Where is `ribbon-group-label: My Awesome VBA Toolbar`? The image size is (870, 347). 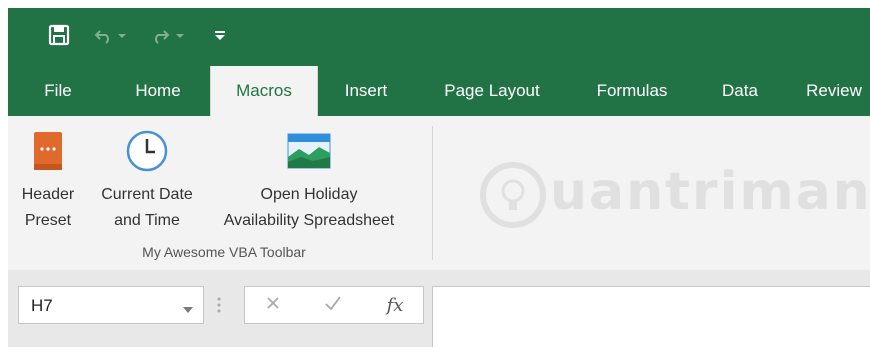
ribbon-group-label: My Awesome VBA Toolbar is located at coordinates (224, 252).